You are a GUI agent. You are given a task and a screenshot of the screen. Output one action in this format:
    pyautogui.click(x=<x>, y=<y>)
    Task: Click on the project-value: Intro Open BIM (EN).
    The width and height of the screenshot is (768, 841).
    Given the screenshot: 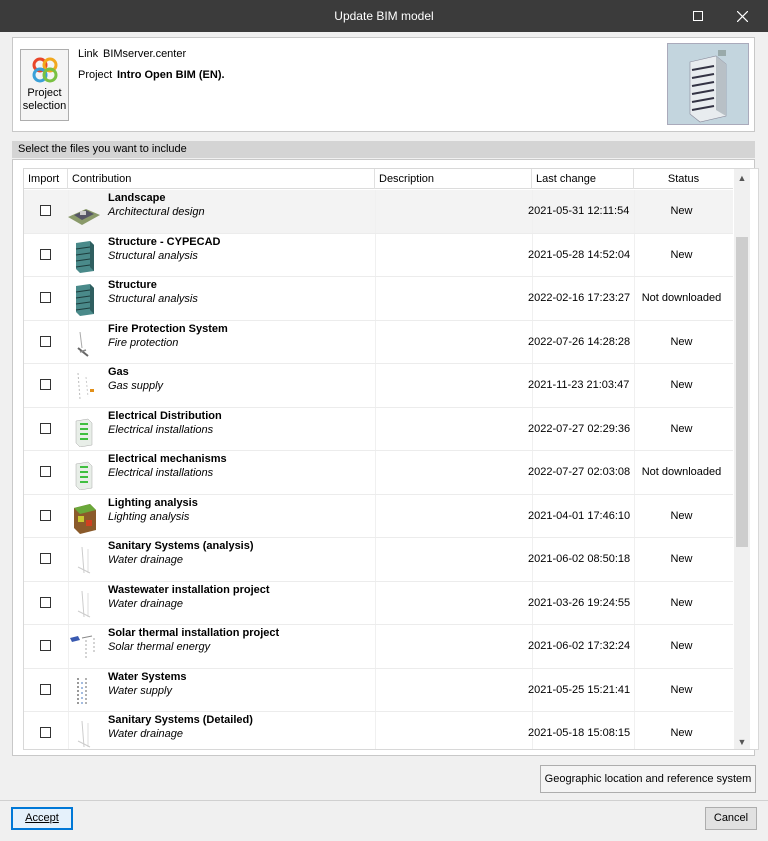 What is the action you would take?
    pyautogui.click(x=171, y=75)
    